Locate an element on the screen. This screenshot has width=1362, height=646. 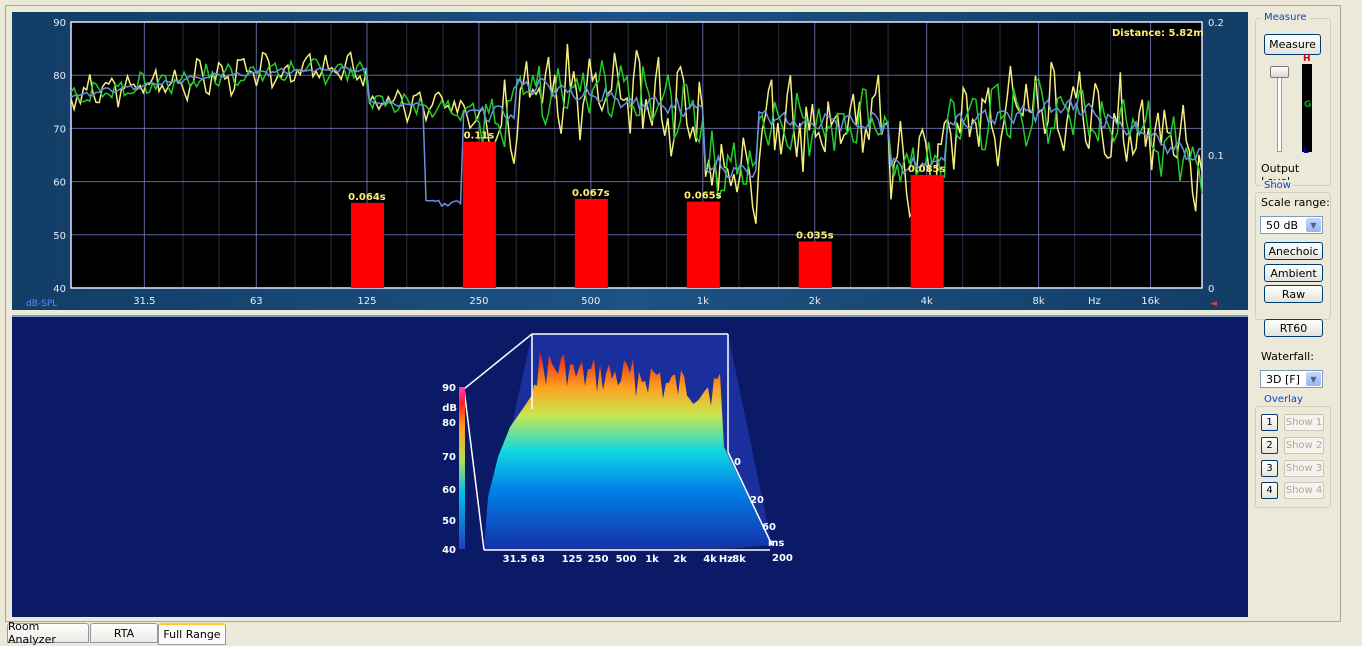
output-level-slider is located at coordinates (1278, 109).